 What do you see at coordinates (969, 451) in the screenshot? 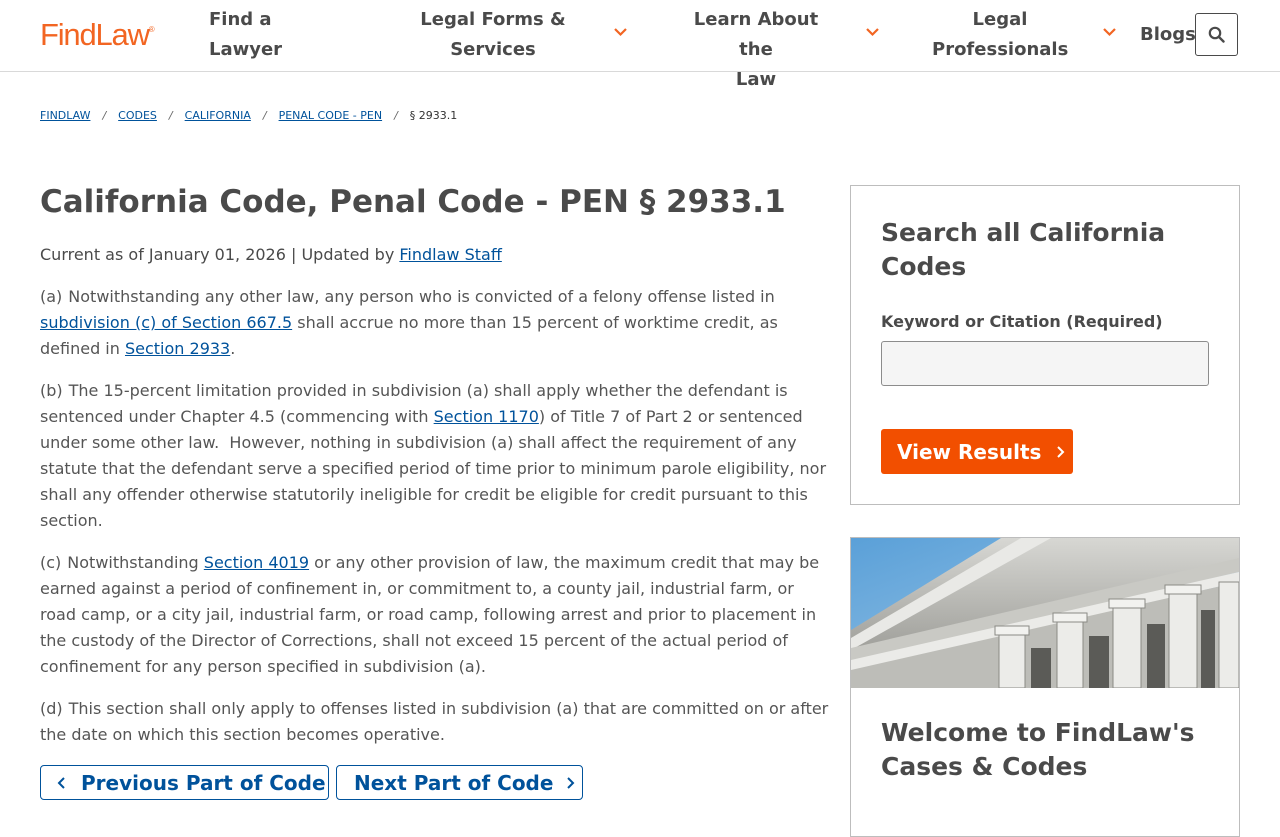
I see `view-results-label: View Results` at bounding box center [969, 451].